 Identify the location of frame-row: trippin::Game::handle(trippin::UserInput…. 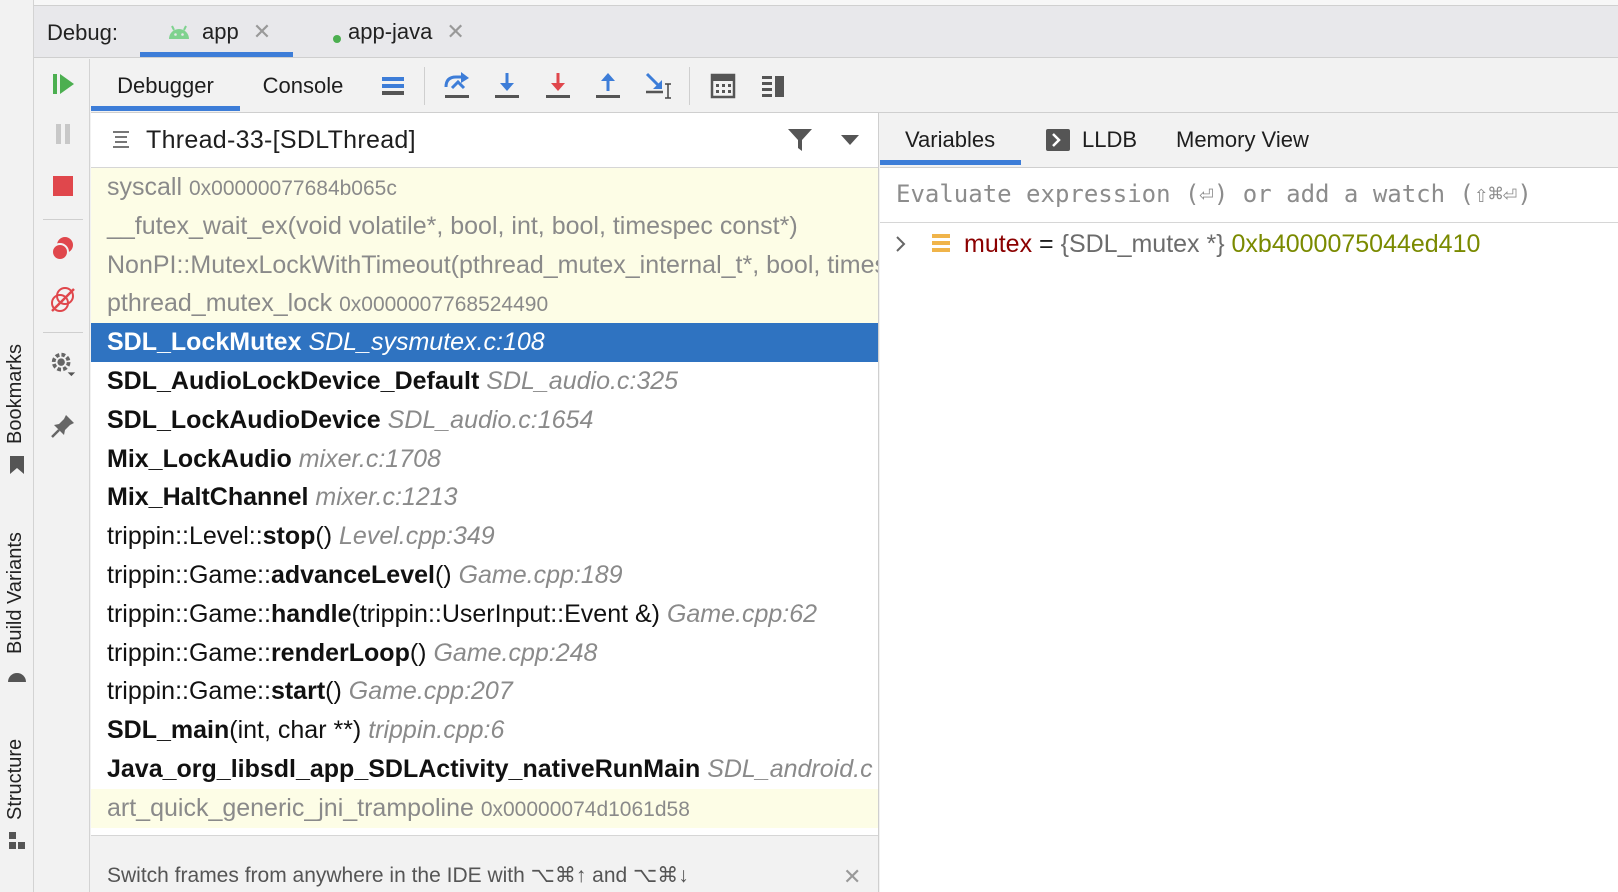
(484, 614).